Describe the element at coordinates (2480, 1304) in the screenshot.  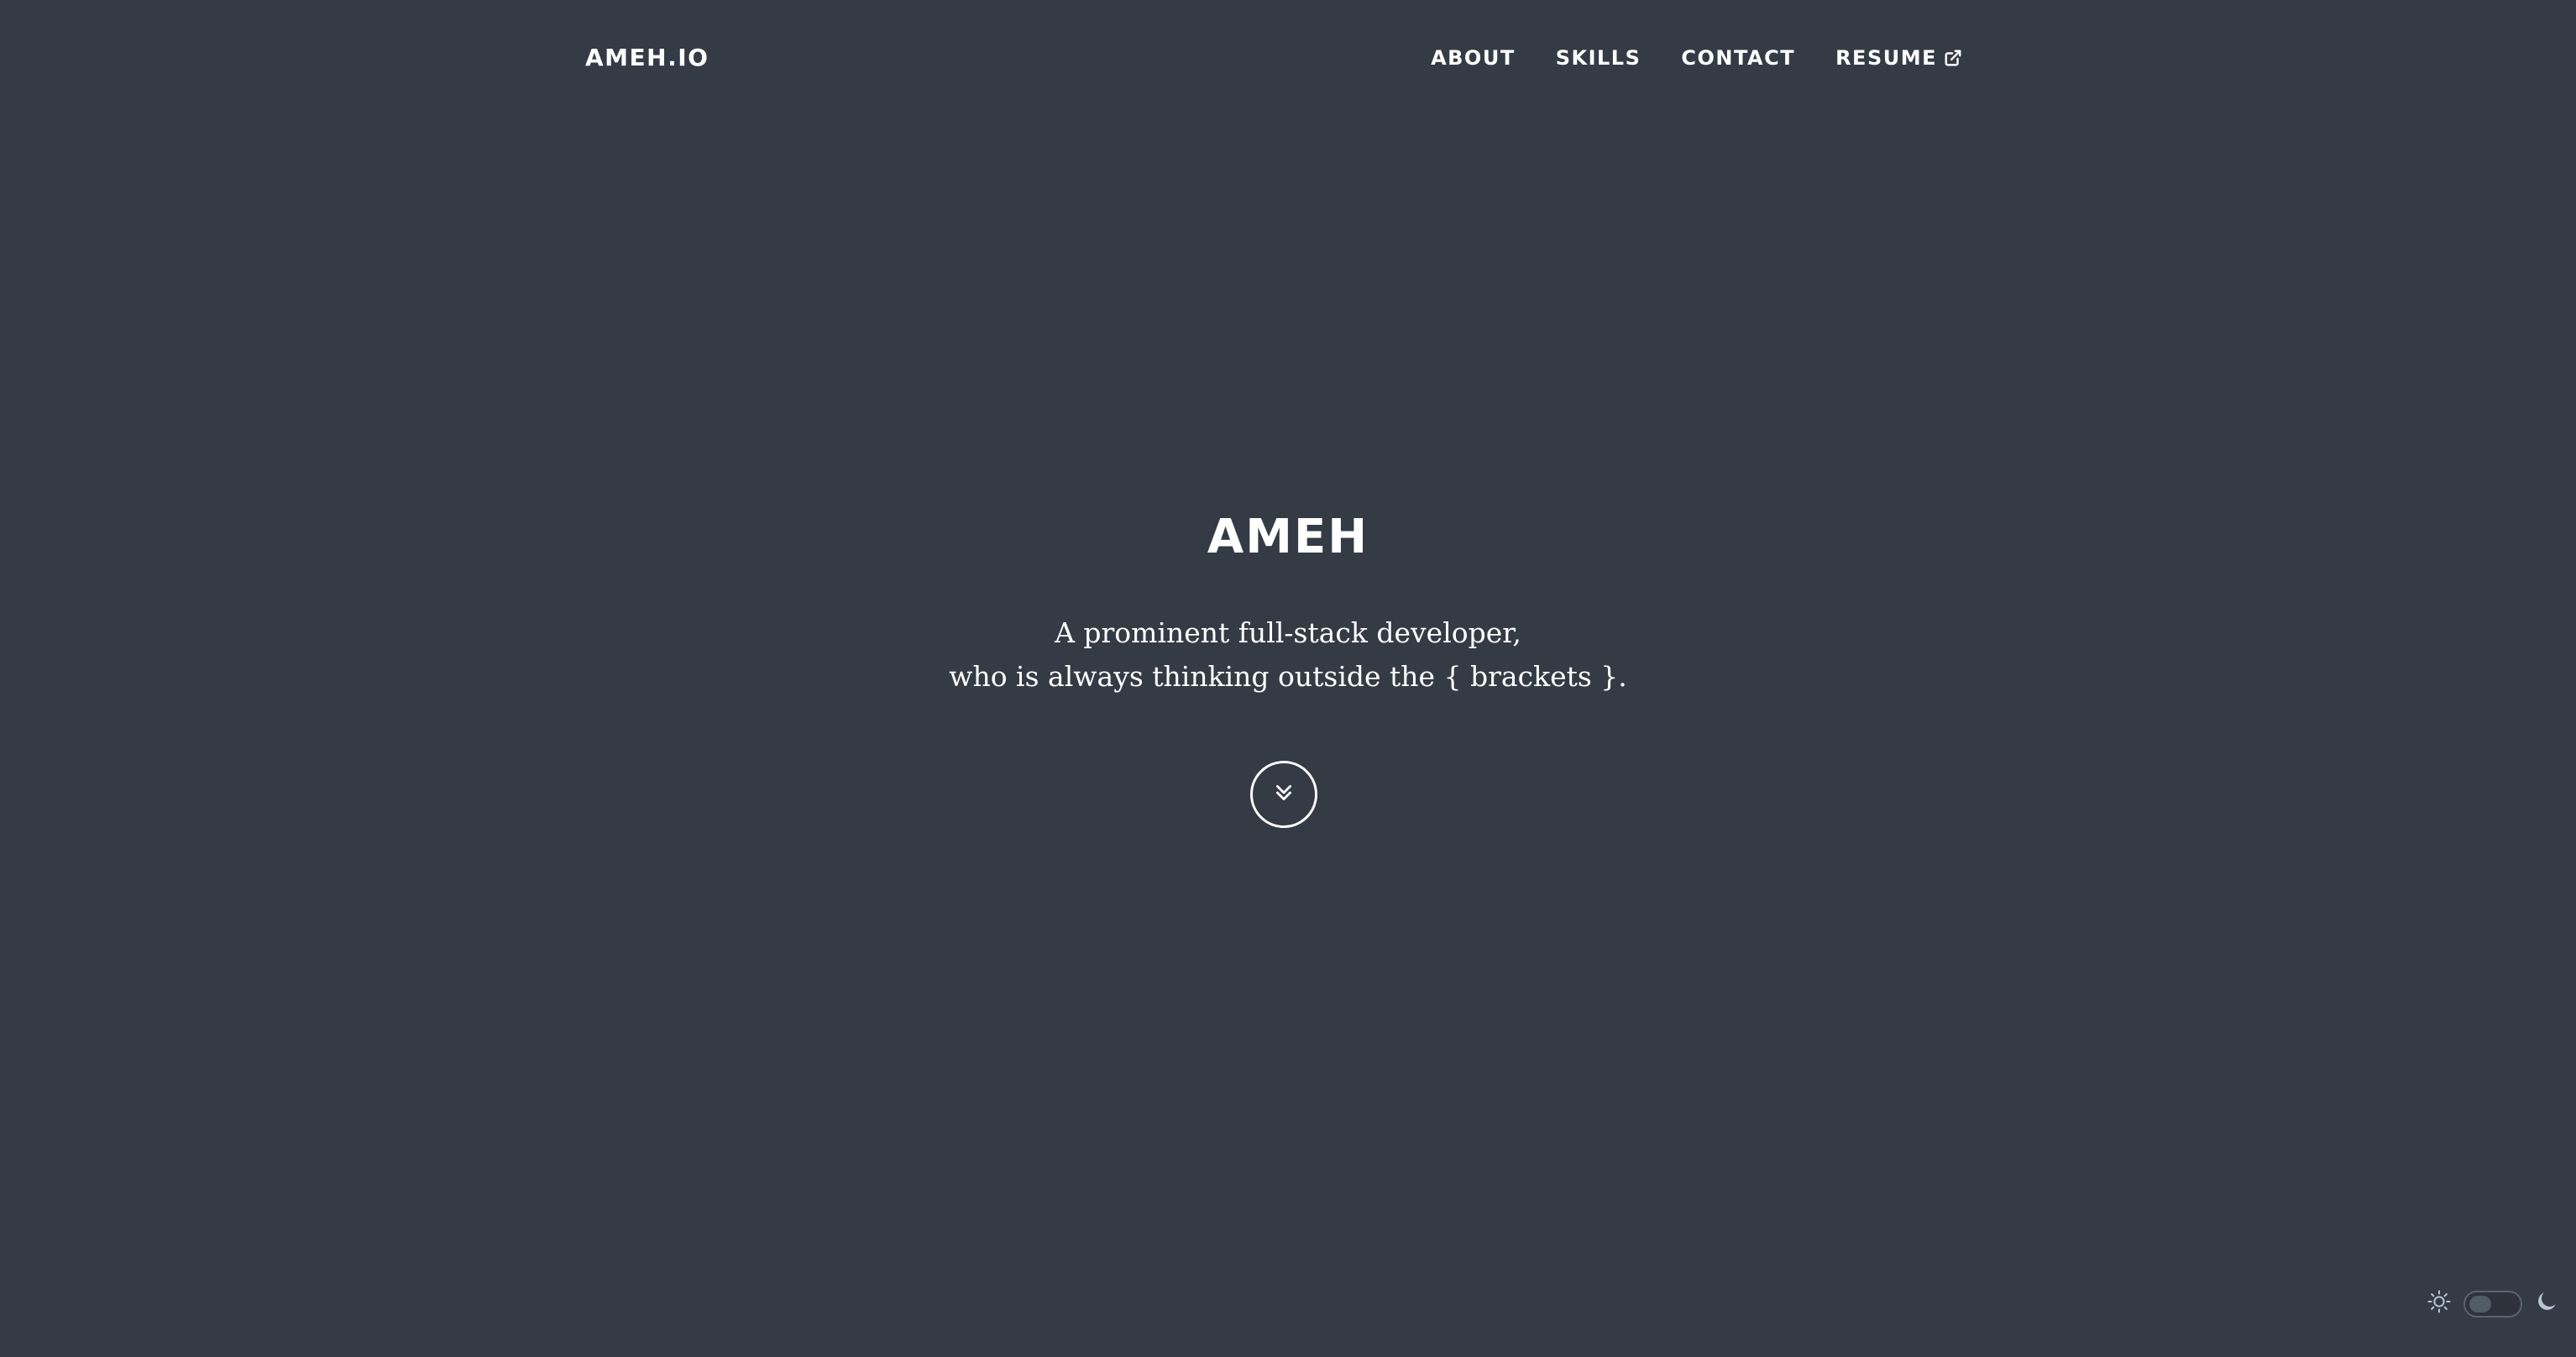
I see `theme-switch-knob` at that location.